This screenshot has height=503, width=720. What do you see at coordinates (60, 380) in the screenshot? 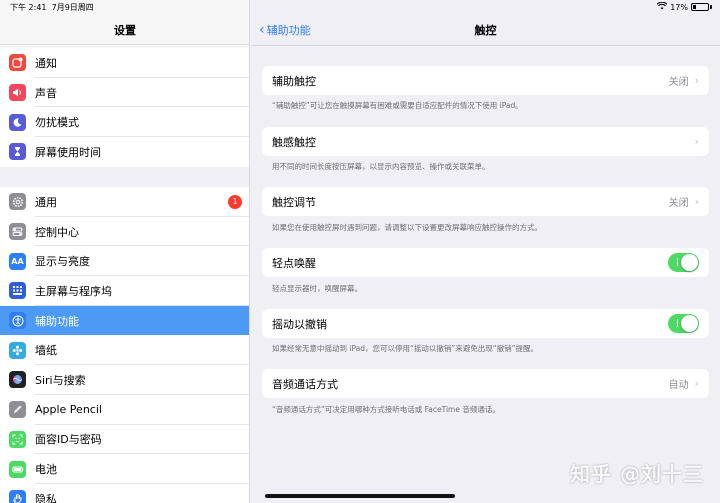
I see `sidebar-item-label: Siri与搜索` at bounding box center [60, 380].